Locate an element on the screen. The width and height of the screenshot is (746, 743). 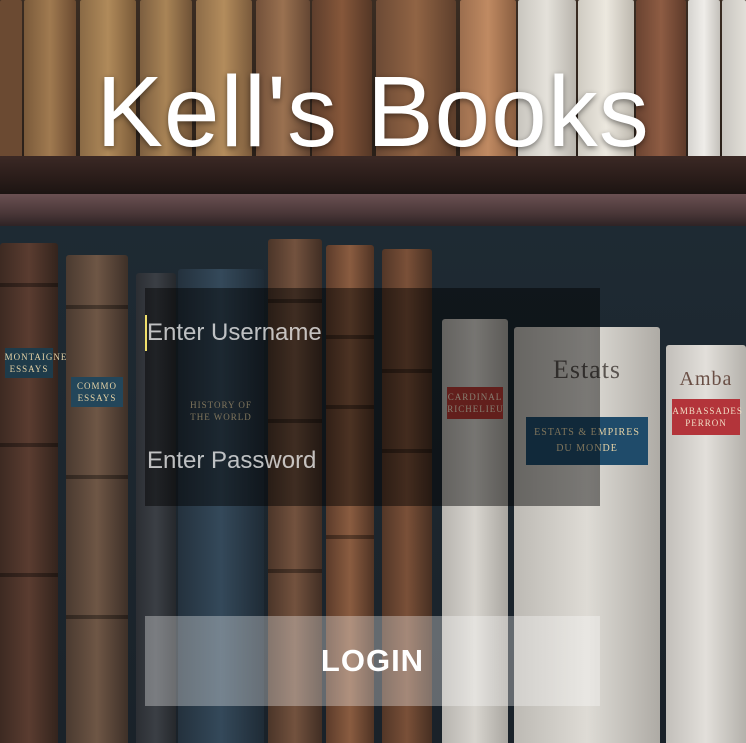
shelf-lip is located at coordinates (373, 210).